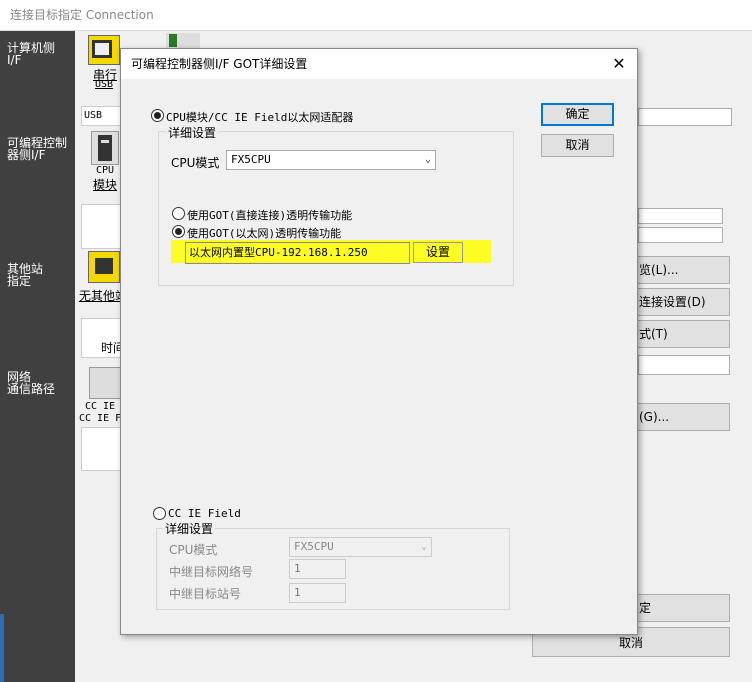 Image resolution: width=752 pixels, height=682 pixels. Describe the element at coordinates (630, 643) in the screenshot. I see `cancel-button-background-label: 取消` at that location.